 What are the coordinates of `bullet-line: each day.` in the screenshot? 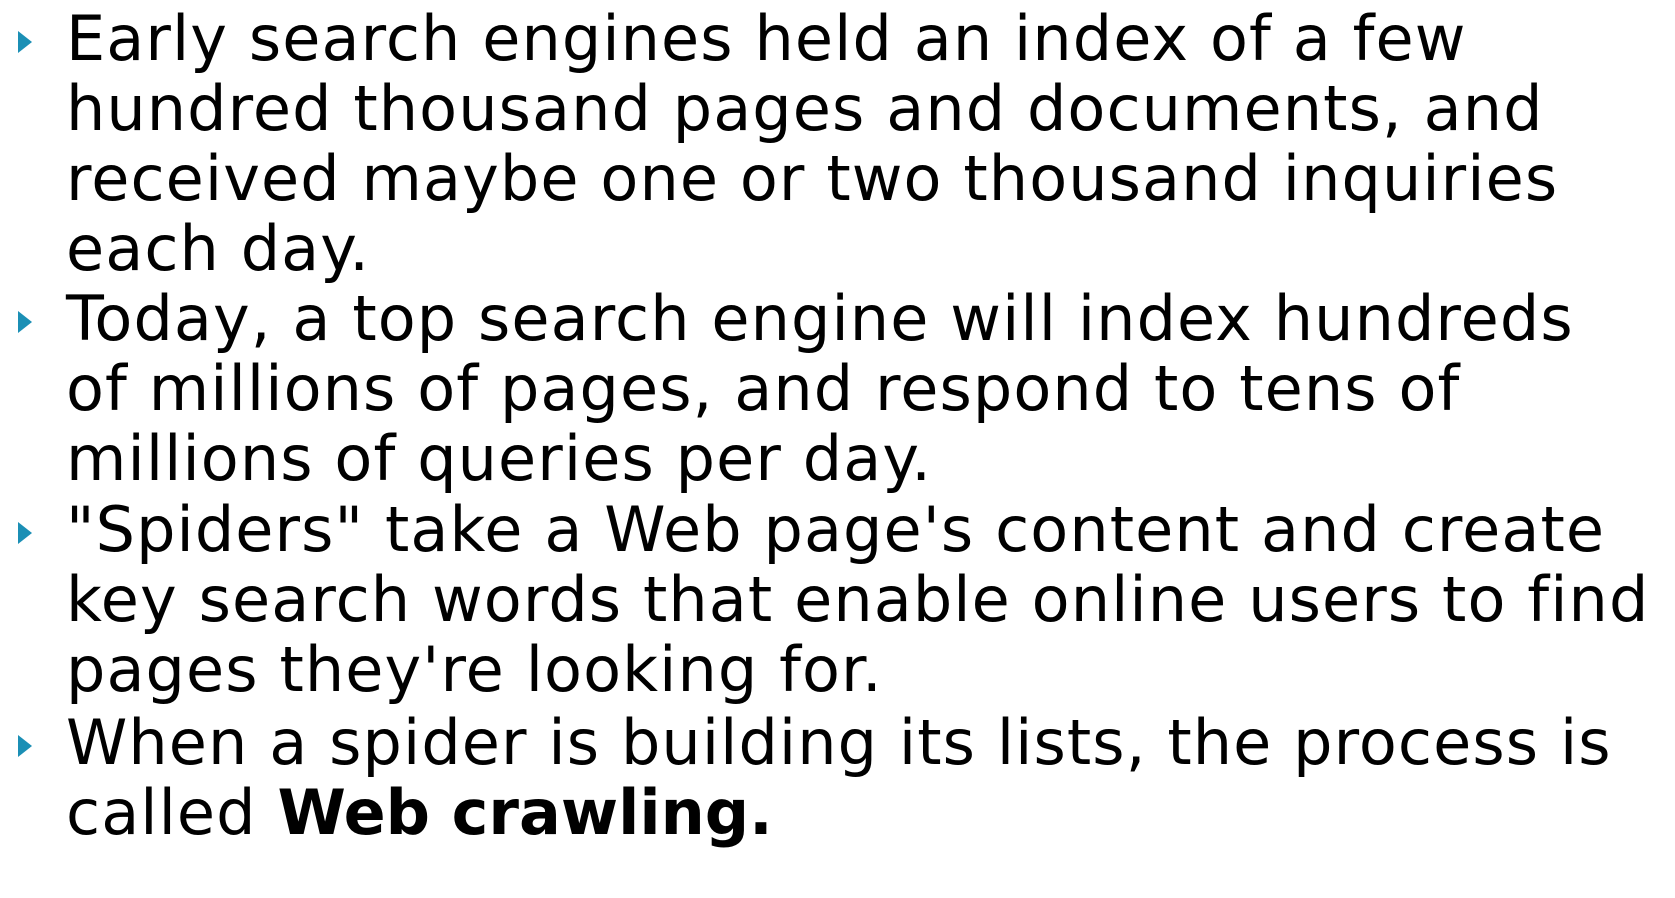 It's located at (218, 248).